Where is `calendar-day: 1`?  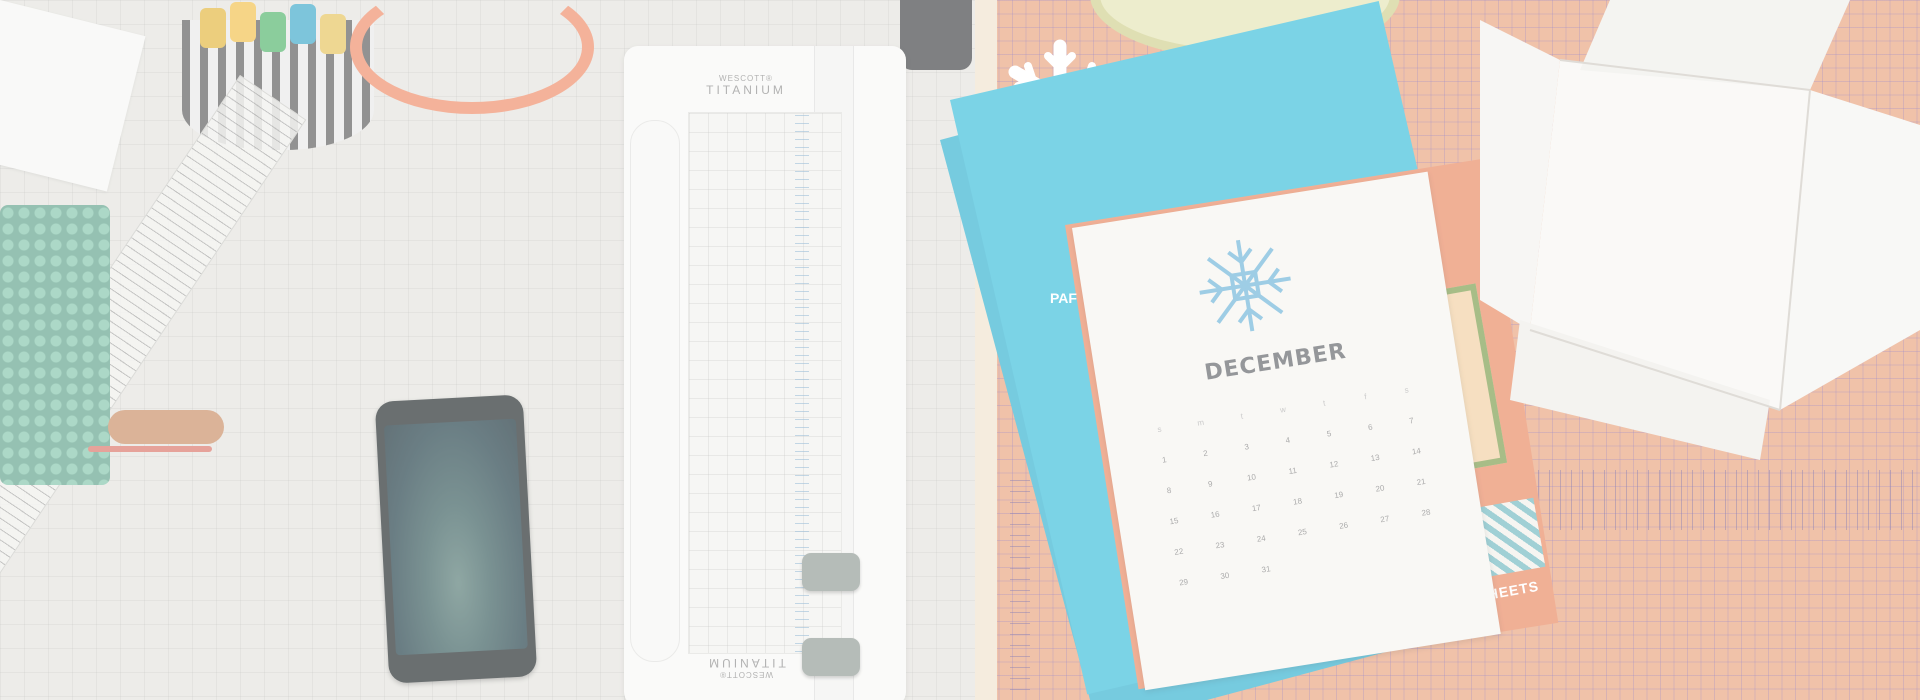 calendar-day: 1 is located at coordinates (1164, 460).